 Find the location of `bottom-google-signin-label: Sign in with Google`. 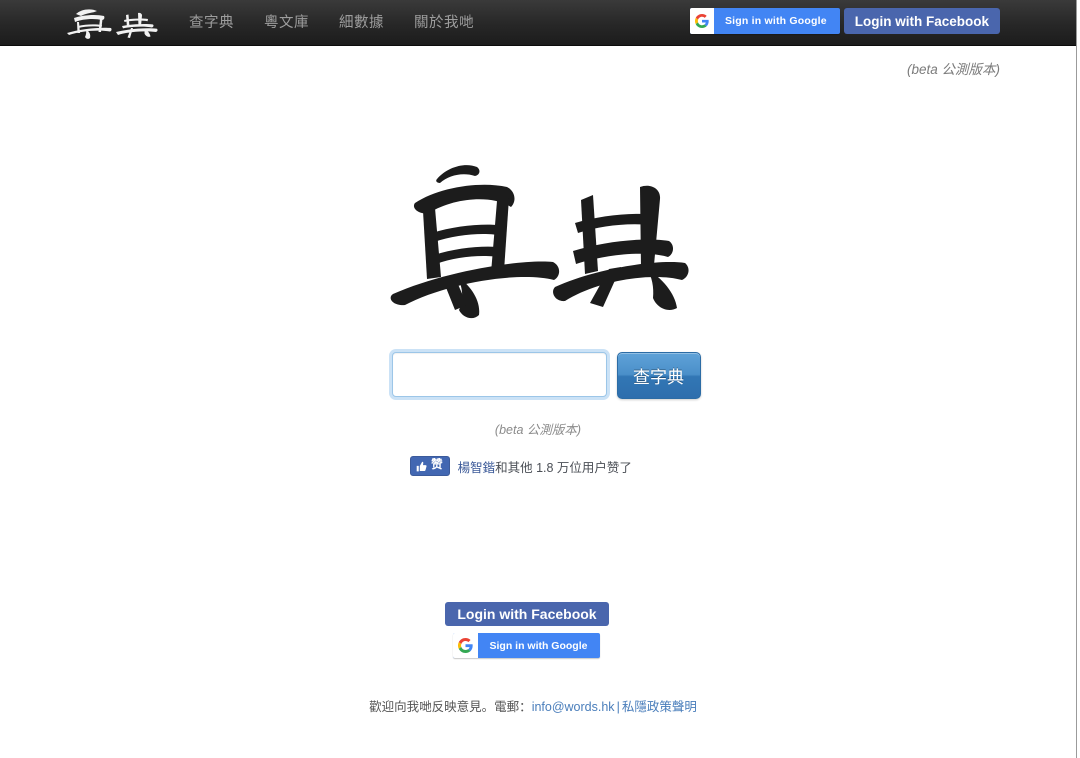

bottom-google-signin-label: Sign in with Google is located at coordinates (538, 645).